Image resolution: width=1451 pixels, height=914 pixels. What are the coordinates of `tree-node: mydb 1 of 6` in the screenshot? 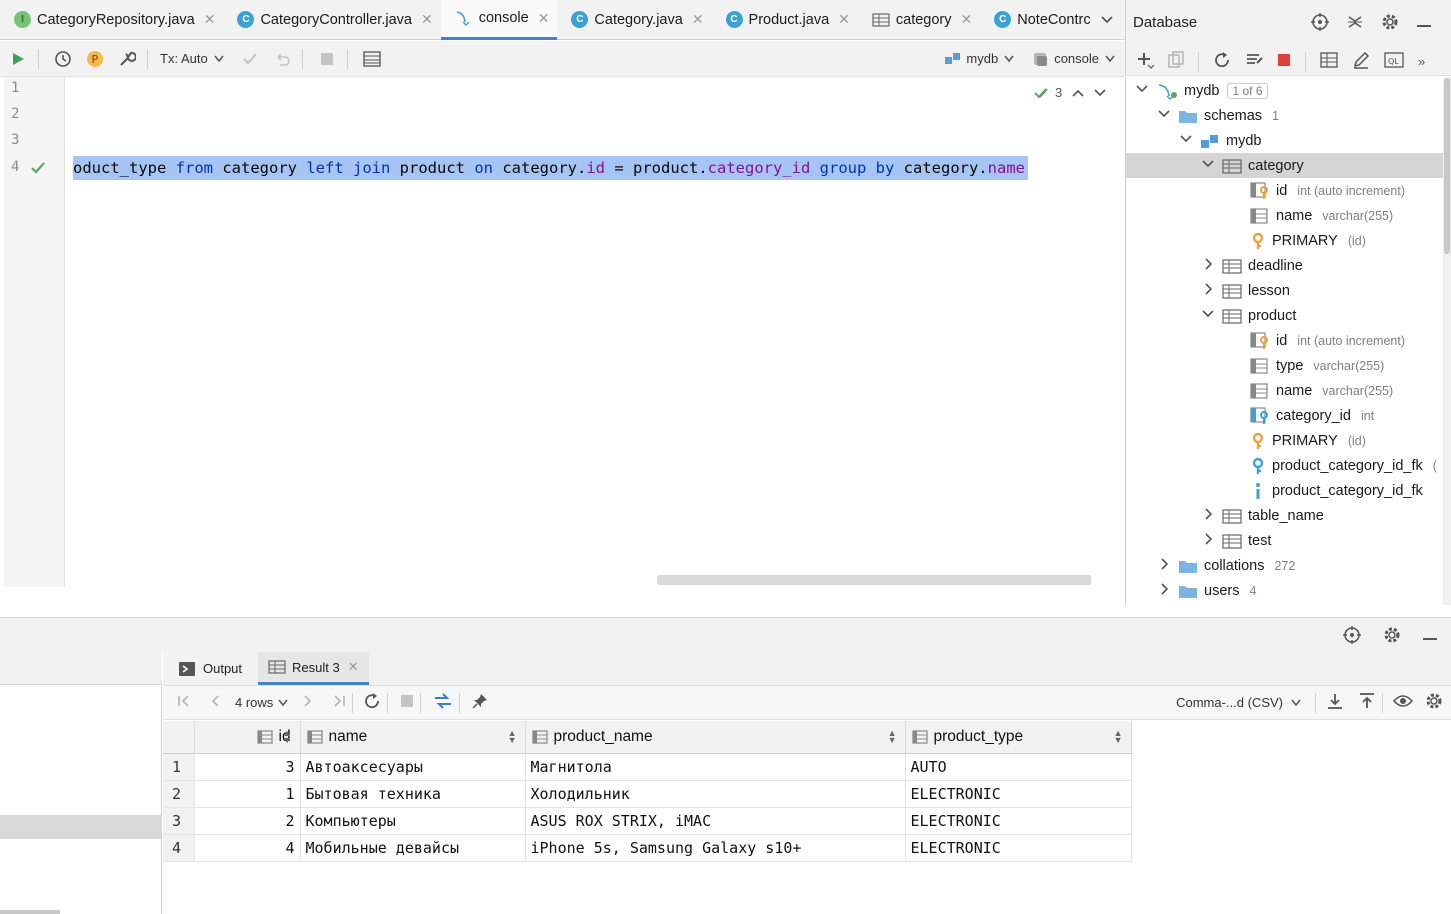 It's located at (1202, 90).